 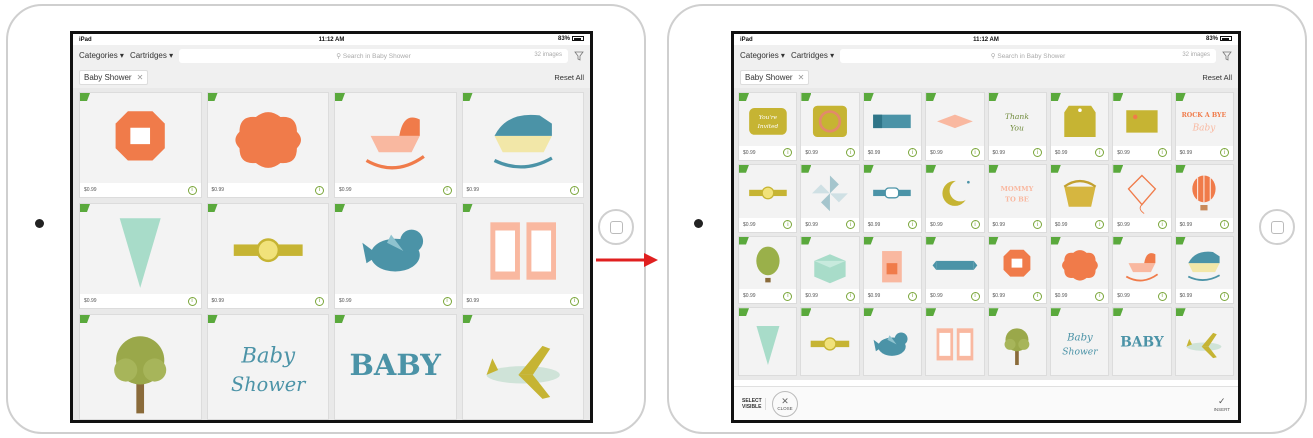 I want to click on band-image, so click(x=829, y=344).